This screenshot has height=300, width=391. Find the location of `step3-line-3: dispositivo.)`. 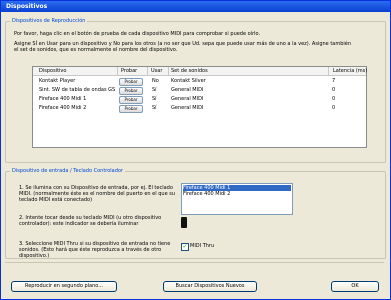

step3-line-3: dispositivo.) is located at coordinates (34, 256).